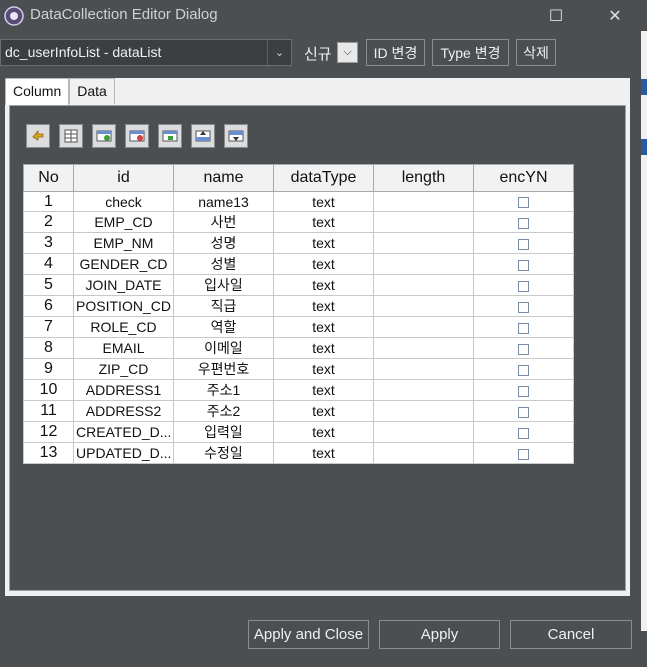 The image size is (647, 667). I want to click on cell-id: EMAIL, so click(123, 348).